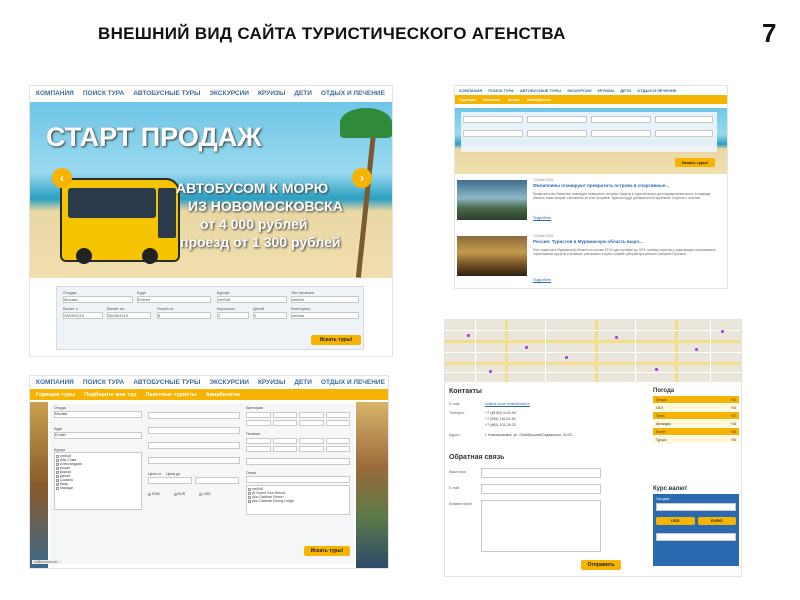 The image size is (800, 600). What do you see at coordinates (229, 93) in the screenshot?
I see `nav-item-excursions: ЭКСКУРСИИ` at bounding box center [229, 93].